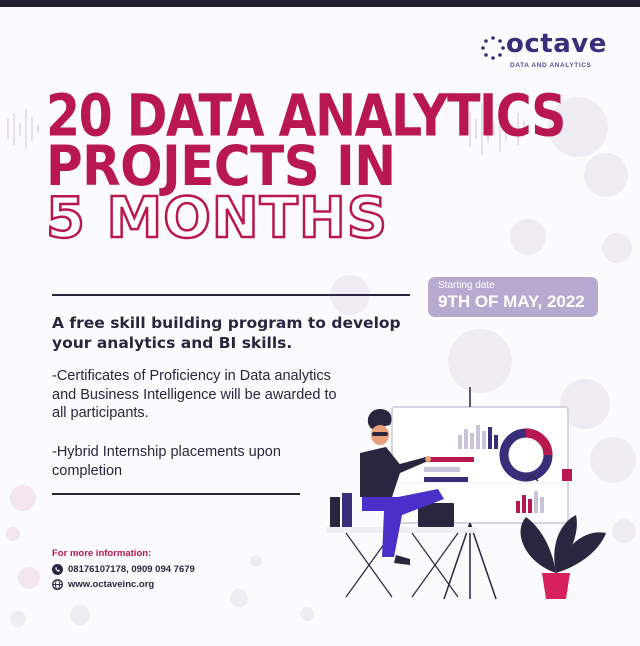 This screenshot has height=646, width=640. I want to click on divider-bottom, so click(176, 494).